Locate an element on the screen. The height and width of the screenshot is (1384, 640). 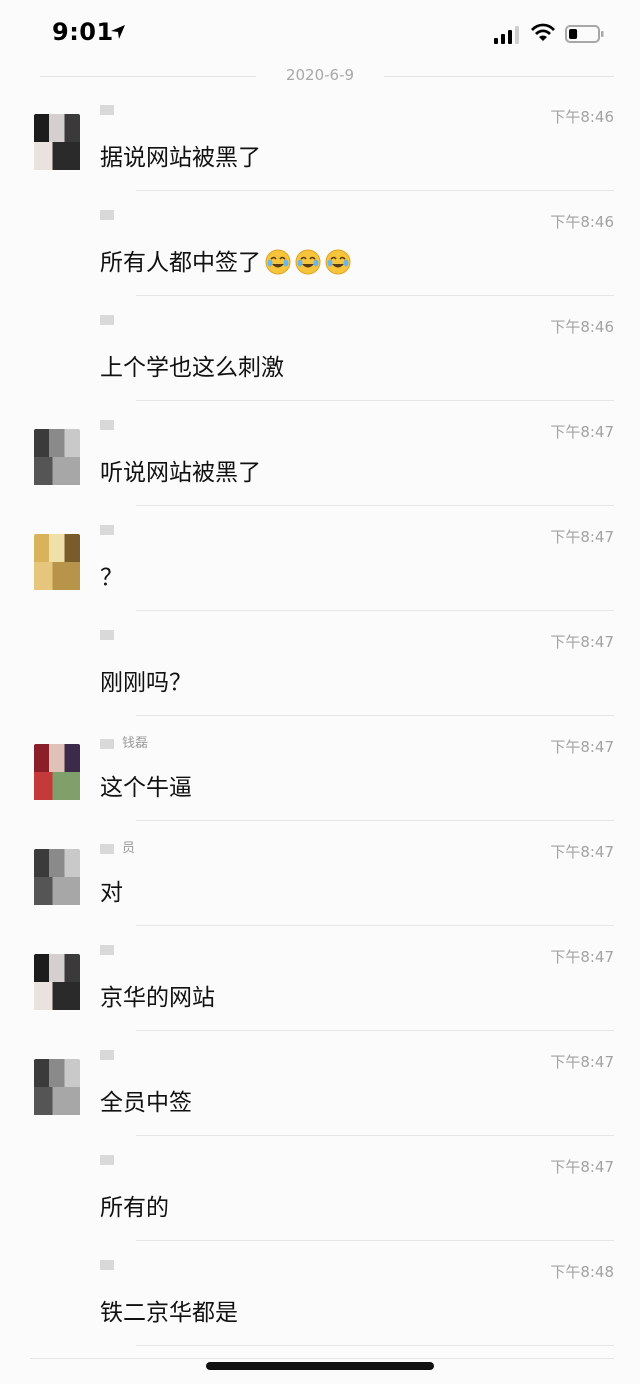
message-text: 对 is located at coordinates (111, 890).